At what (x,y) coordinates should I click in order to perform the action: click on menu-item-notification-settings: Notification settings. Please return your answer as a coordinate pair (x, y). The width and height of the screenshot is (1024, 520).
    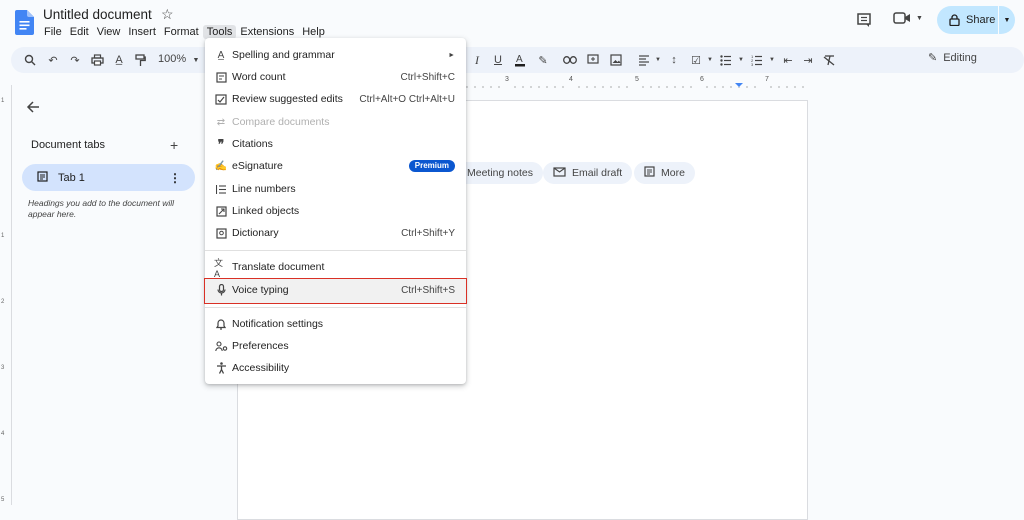
    Looking at the image, I should click on (335, 324).